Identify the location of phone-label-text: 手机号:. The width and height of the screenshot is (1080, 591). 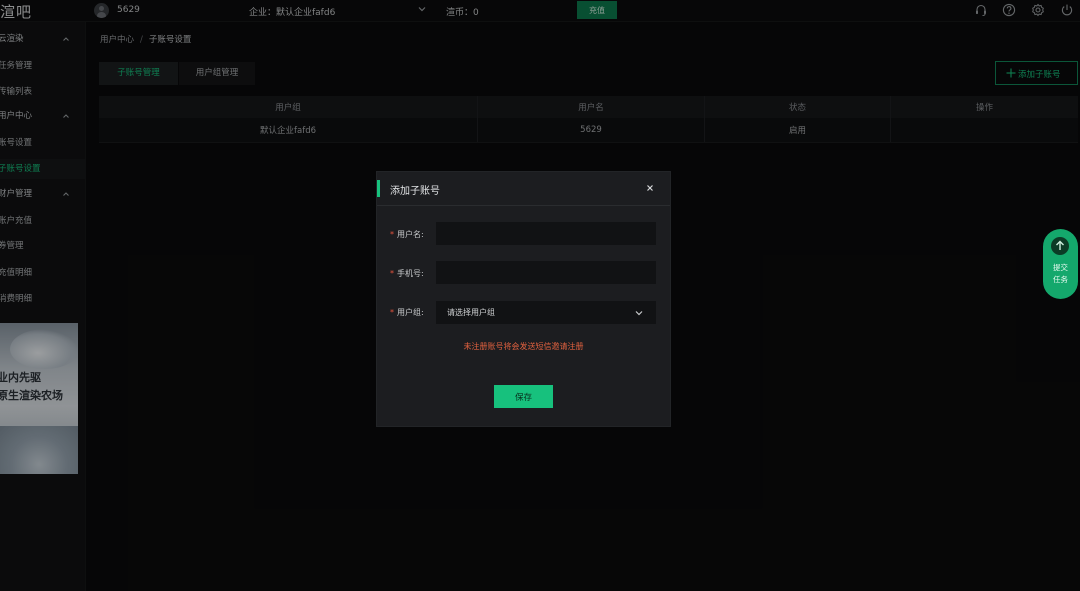
(410, 273).